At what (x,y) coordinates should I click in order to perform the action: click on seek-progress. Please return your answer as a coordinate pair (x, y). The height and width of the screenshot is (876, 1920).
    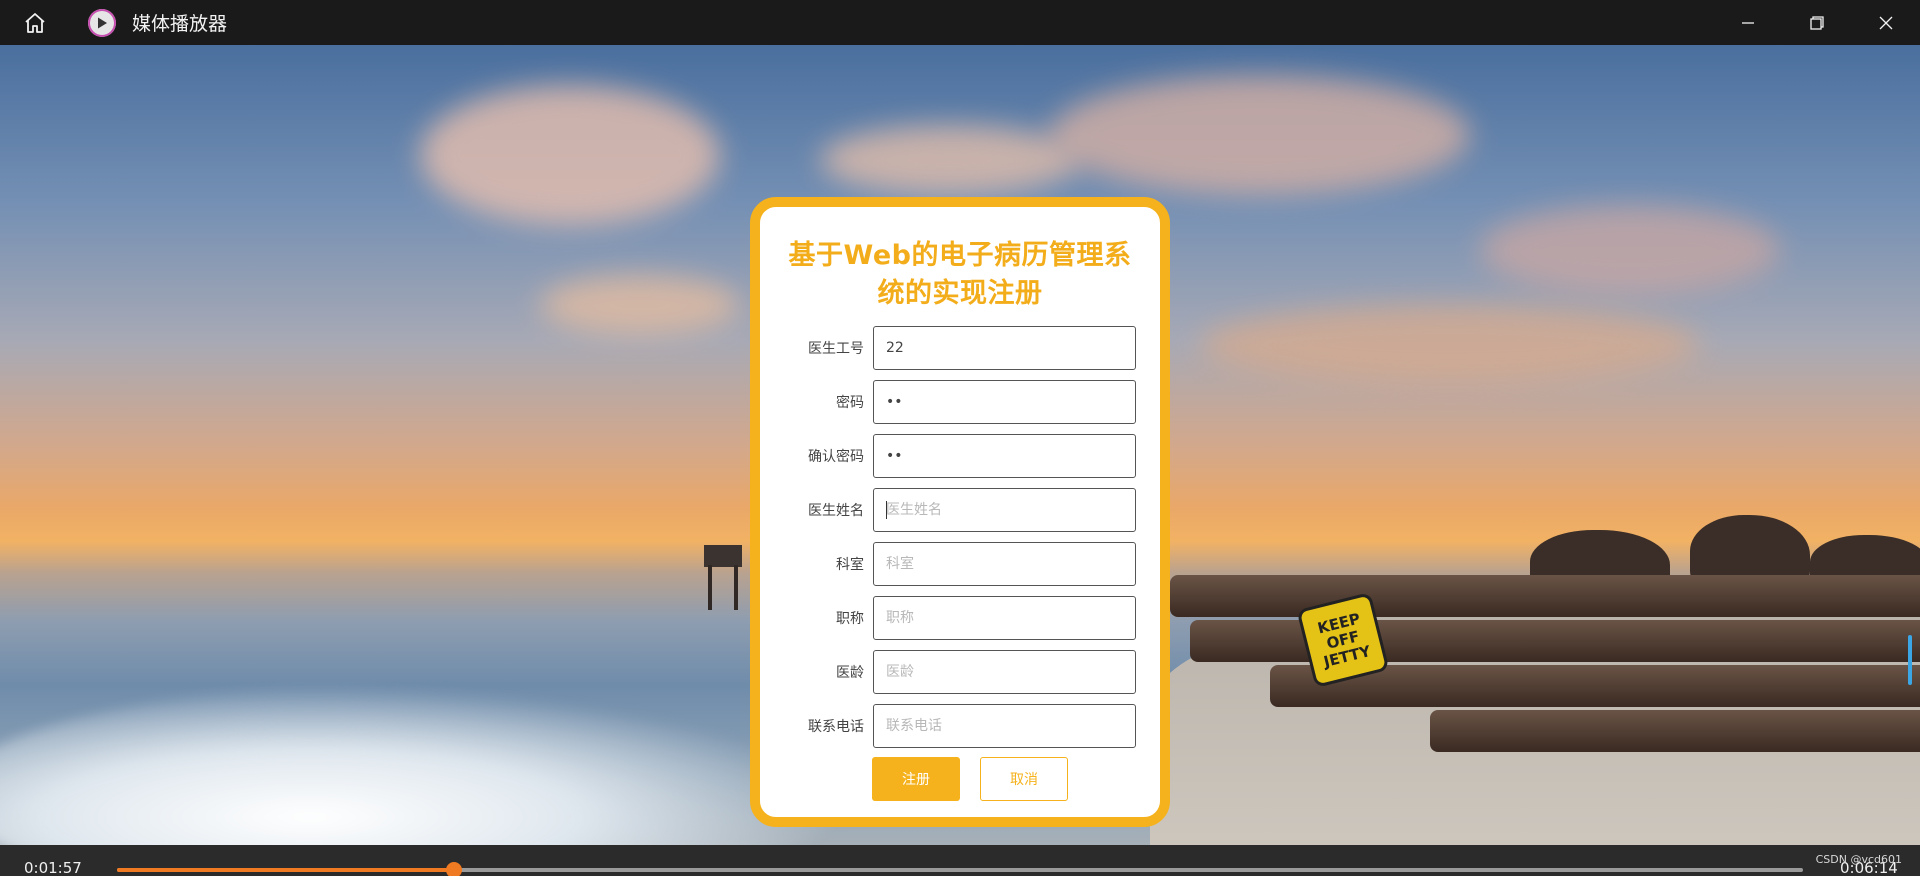
    Looking at the image, I should click on (286, 870).